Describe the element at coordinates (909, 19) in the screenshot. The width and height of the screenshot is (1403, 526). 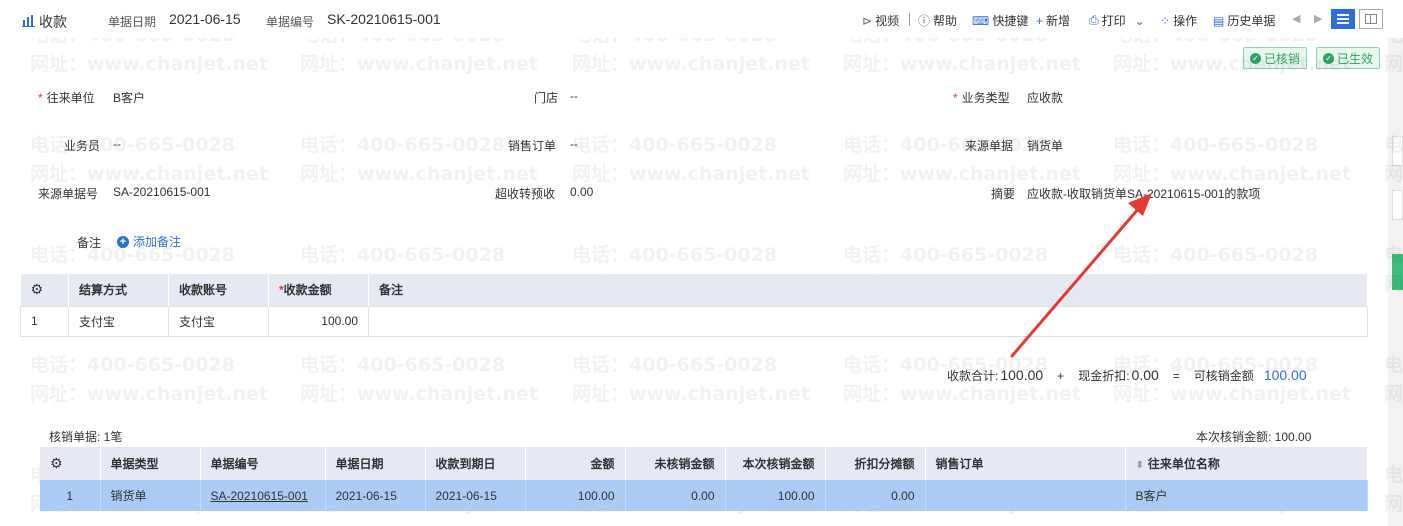
I see `divider` at that location.